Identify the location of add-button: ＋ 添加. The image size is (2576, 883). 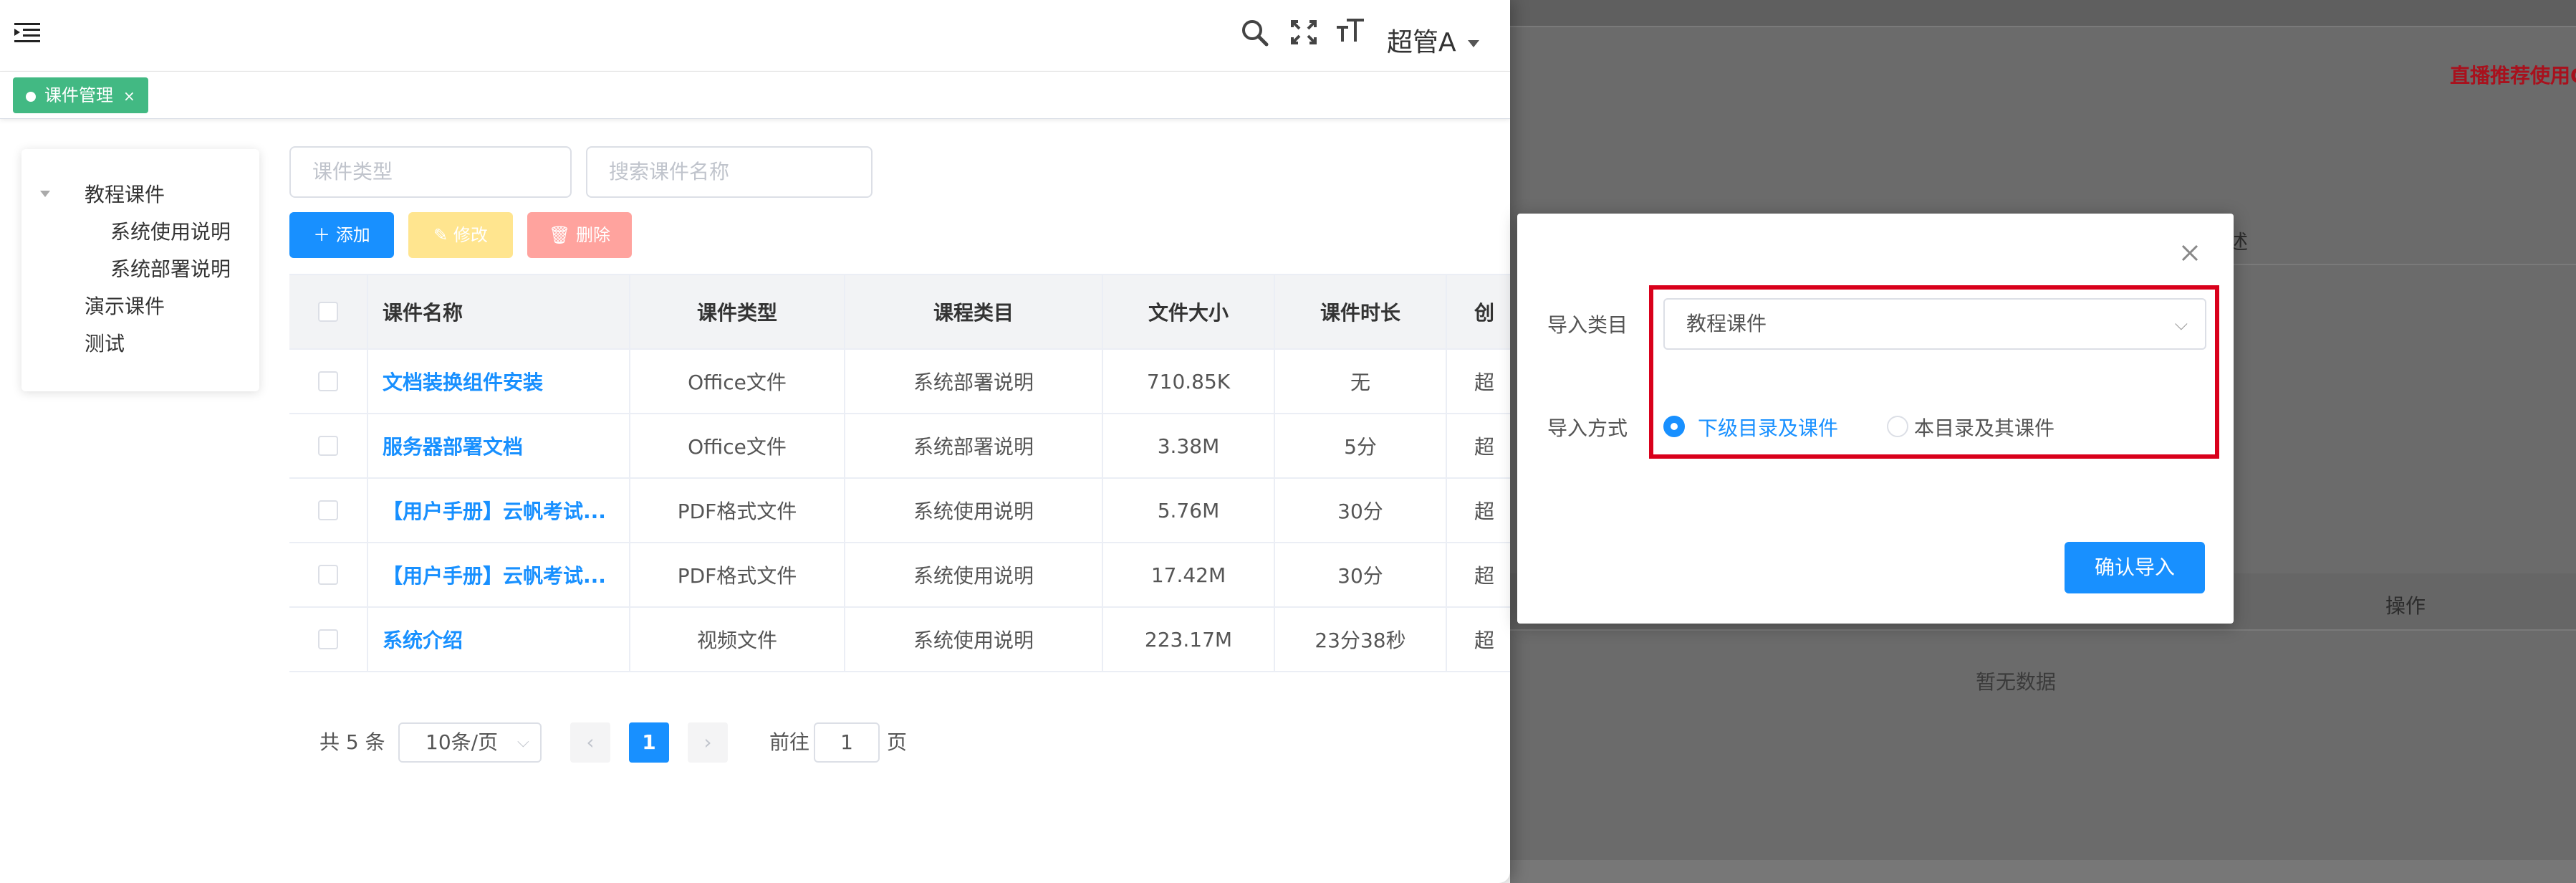
(342, 235).